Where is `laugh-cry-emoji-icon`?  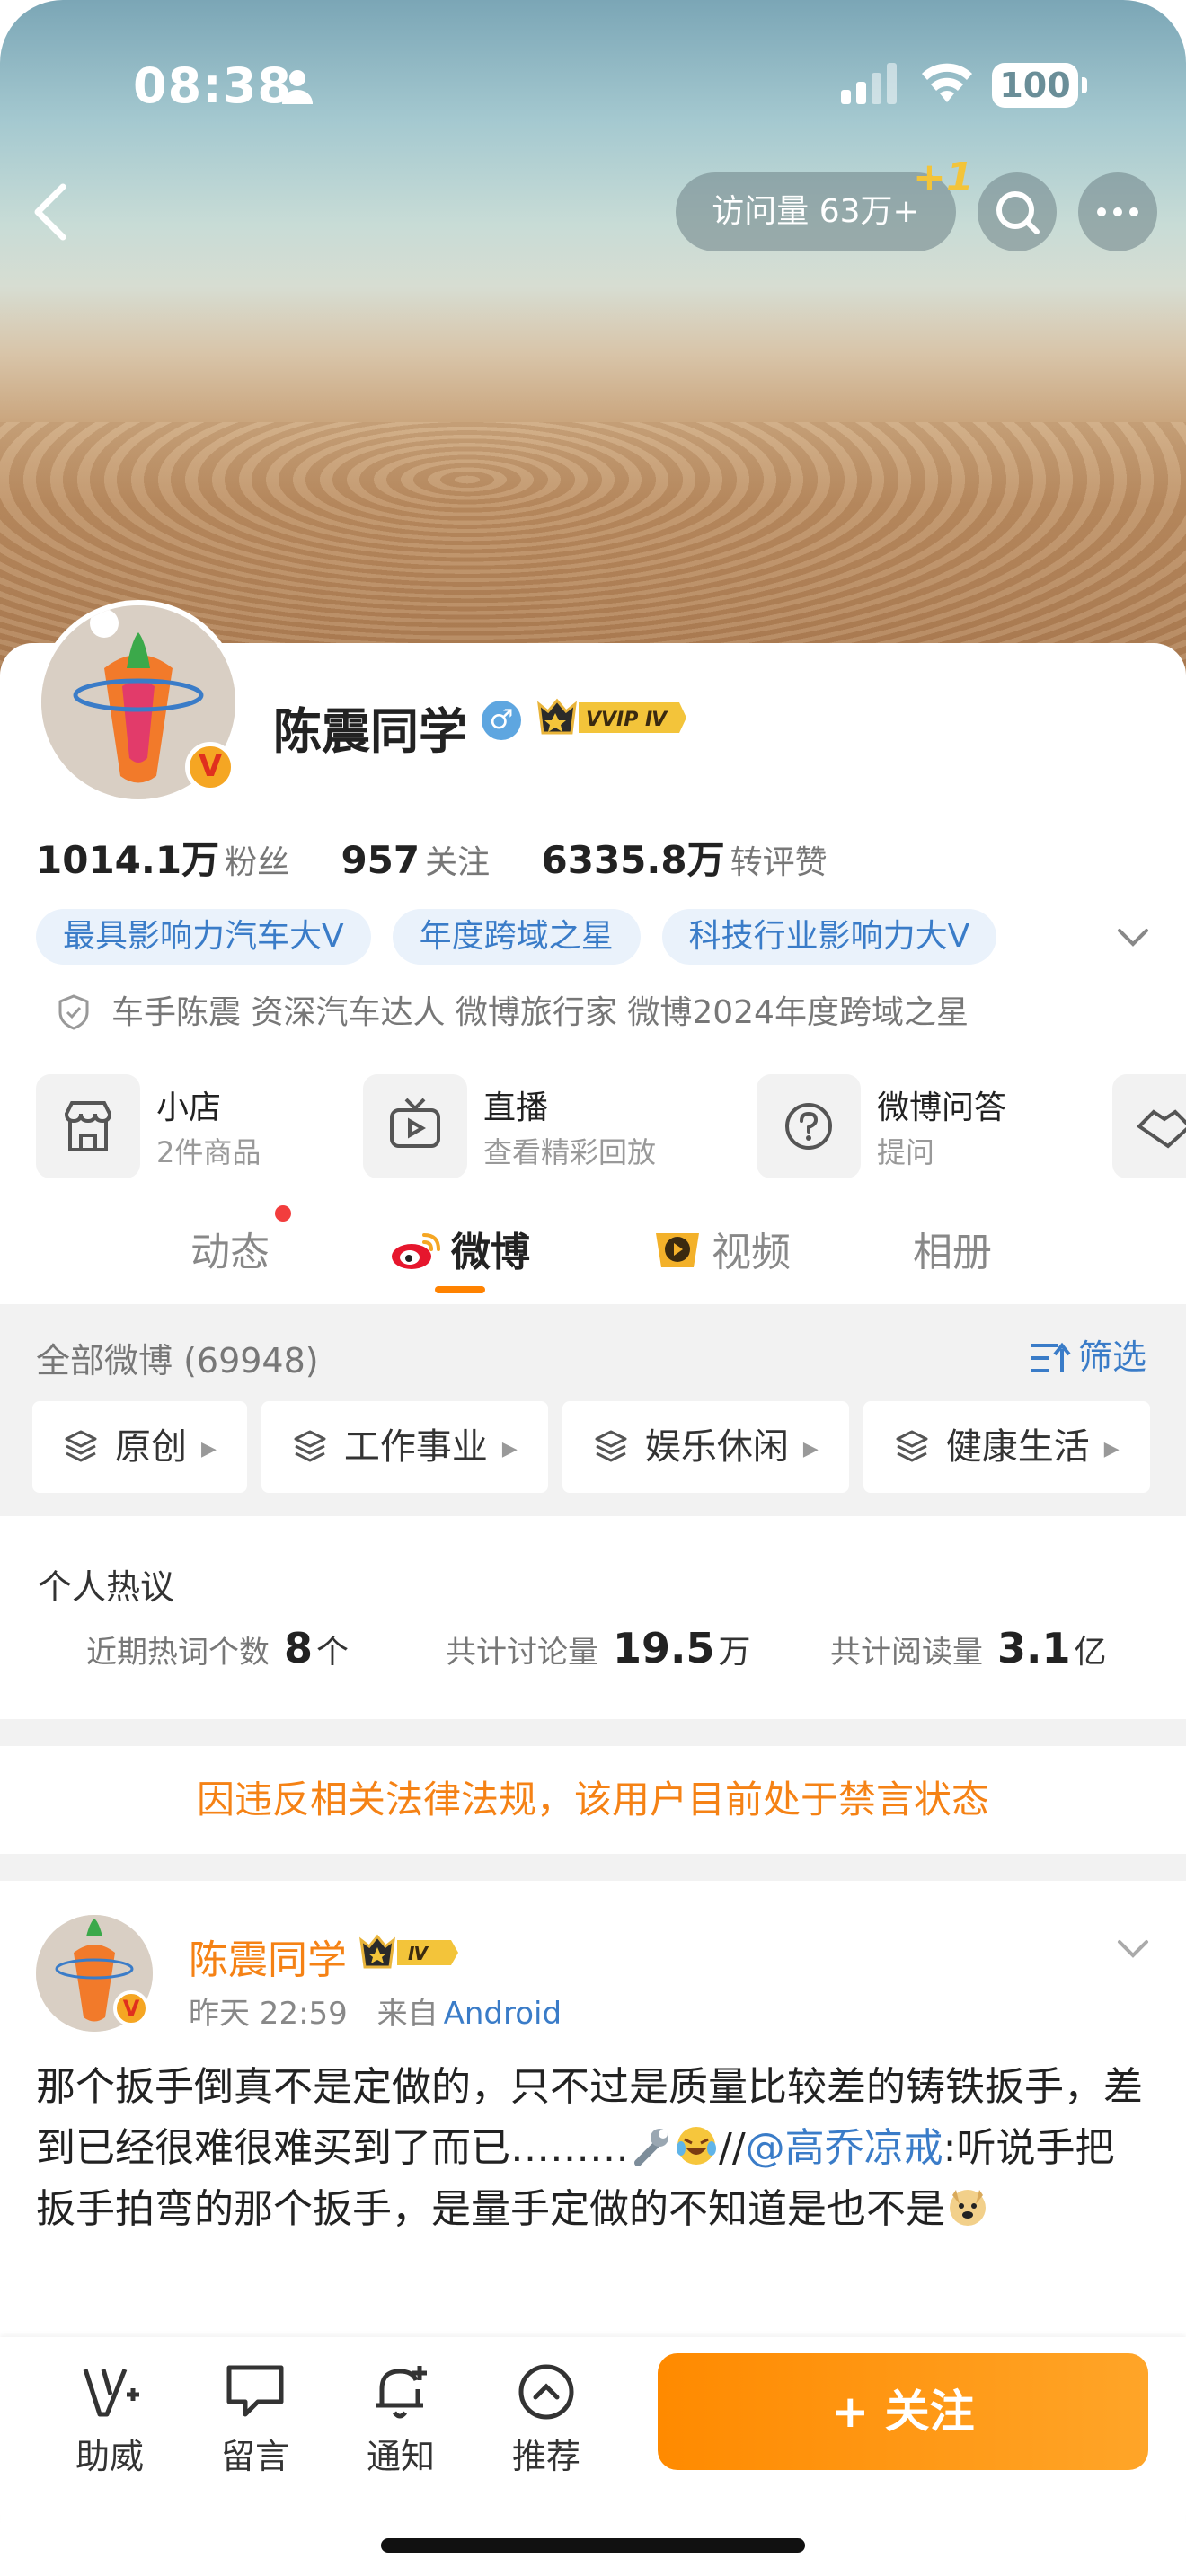
laugh-cry-emoji-icon is located at coordinates (696, 2146).